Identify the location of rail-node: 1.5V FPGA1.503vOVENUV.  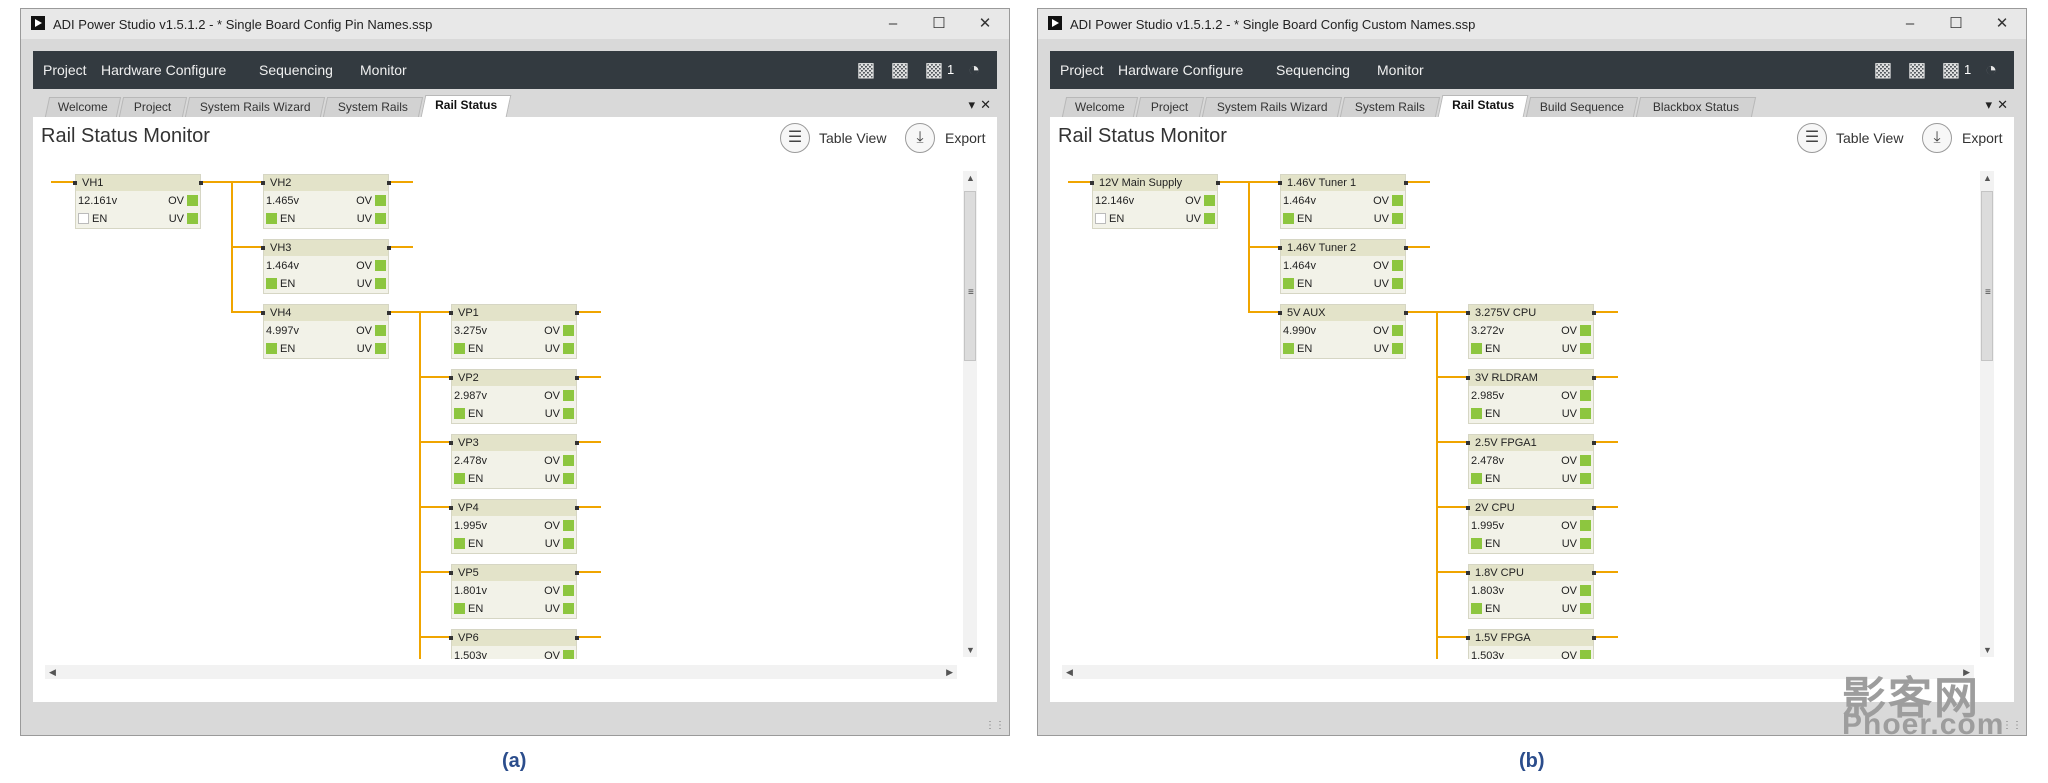
(1531, 644).